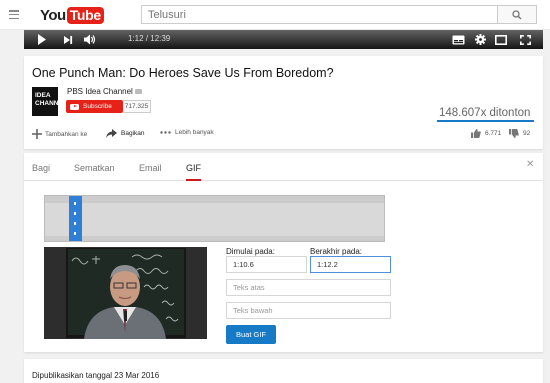 This screenshot has width=550, height=383. Describe the element at coordinates (96, 375) in the screenshot. I see `published-date: Dipublikasikan tanggal 23 Mar 2016` at that location.